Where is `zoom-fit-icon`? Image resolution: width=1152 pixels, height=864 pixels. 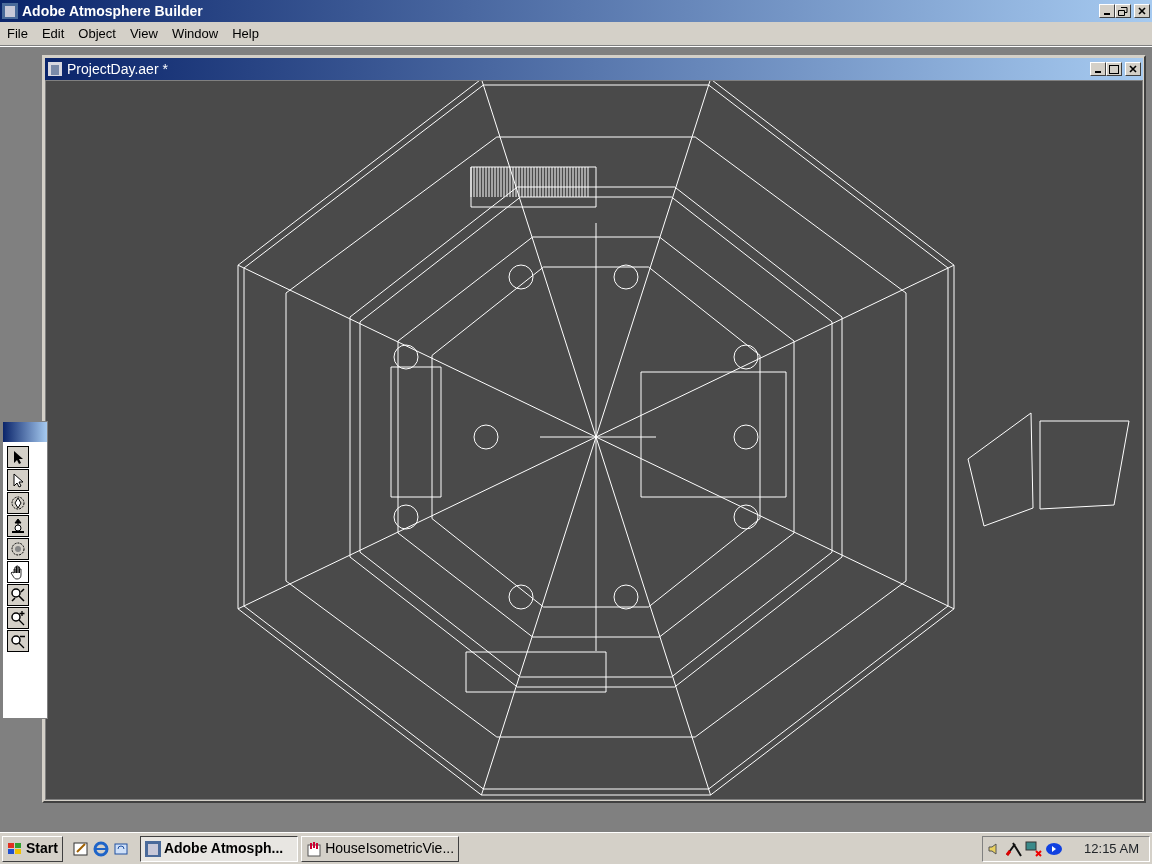 zoom-fit-icon is located at coordinates (18, 595).